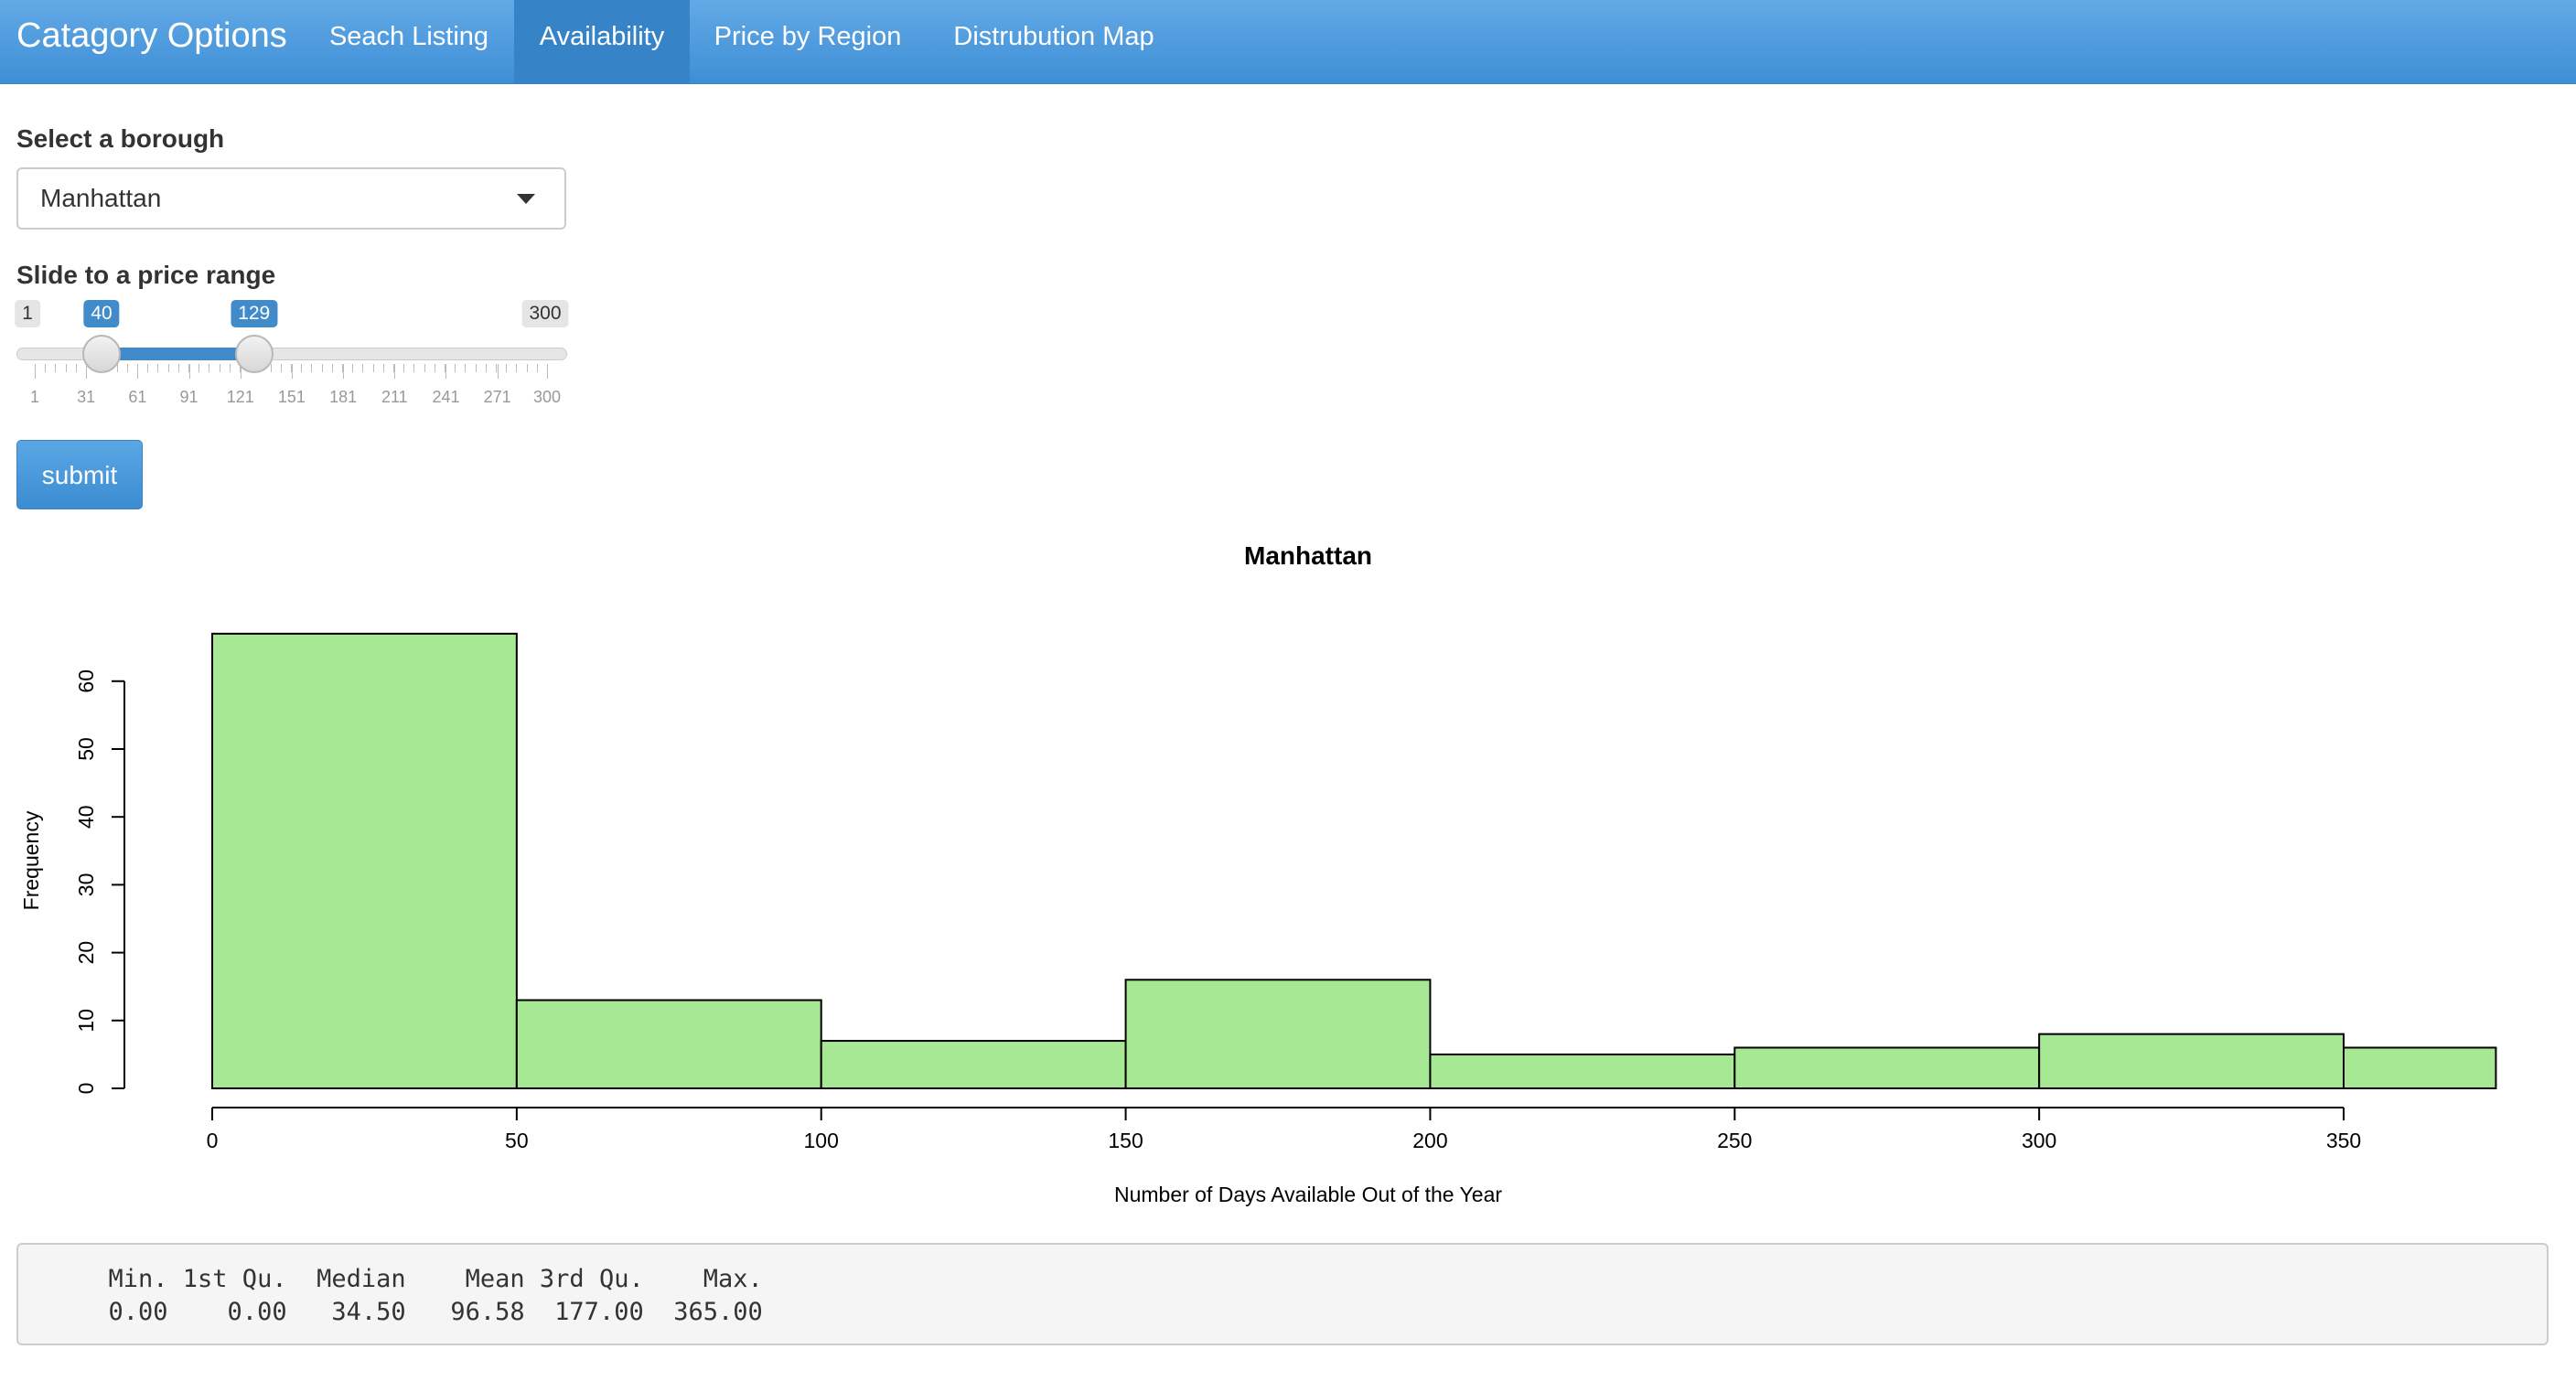 This screenshot has width=2576, height=1392. Describe the element at coordinates (86, 1021) in the screenshot. I see `y-axis-tick-label: 10` at that location.